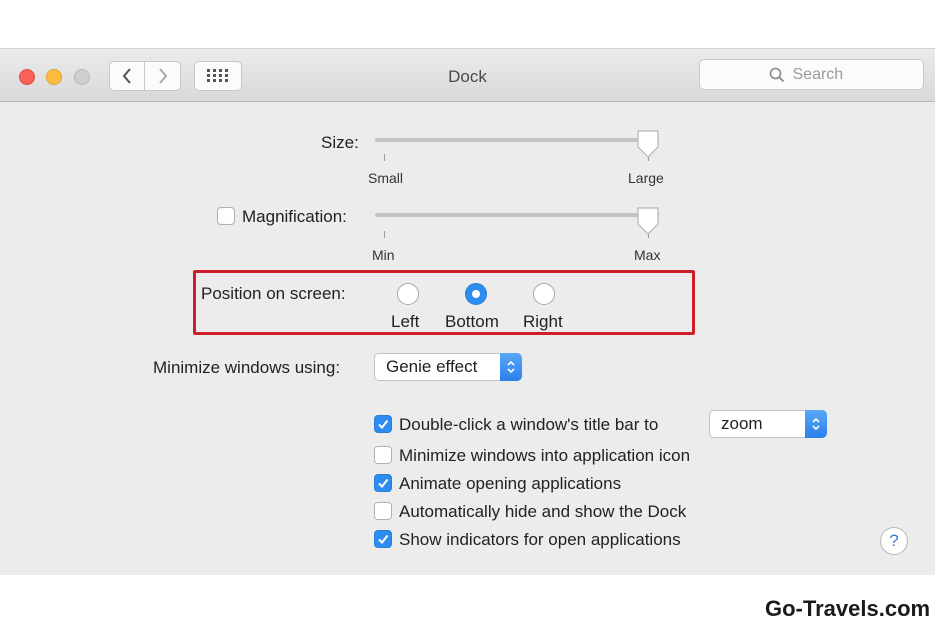  Describe the element at coordinates (848, 608) in the screenshot. I see `watermark: Go-Travels.com` at that location.